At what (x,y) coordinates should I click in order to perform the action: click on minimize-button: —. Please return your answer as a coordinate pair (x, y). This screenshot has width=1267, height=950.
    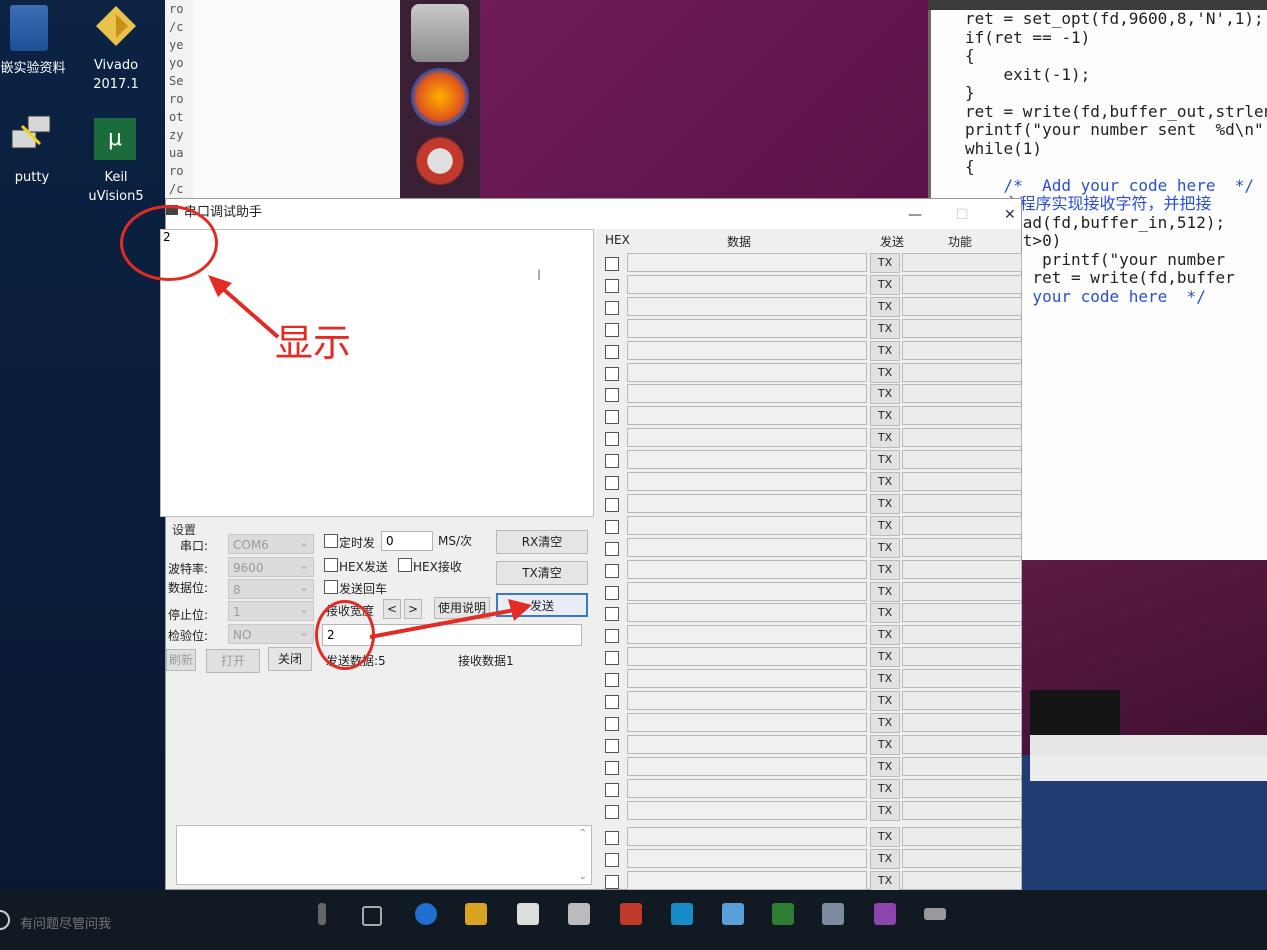
    Looking at the image, I should click on (915, 215).